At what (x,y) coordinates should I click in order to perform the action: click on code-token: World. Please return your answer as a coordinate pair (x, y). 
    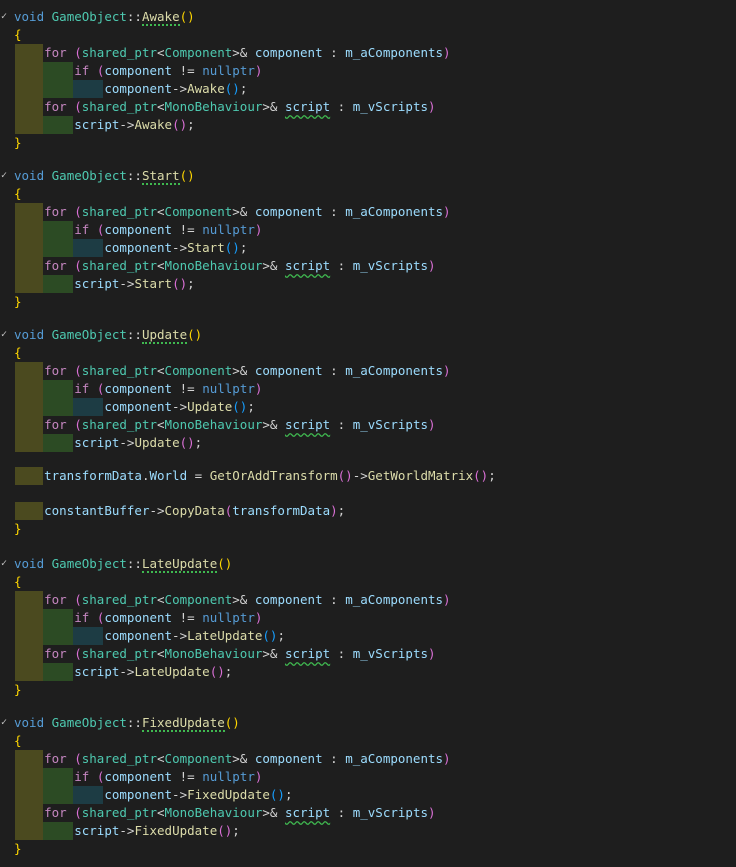
    Looking at the image, I should click on (168, 475).